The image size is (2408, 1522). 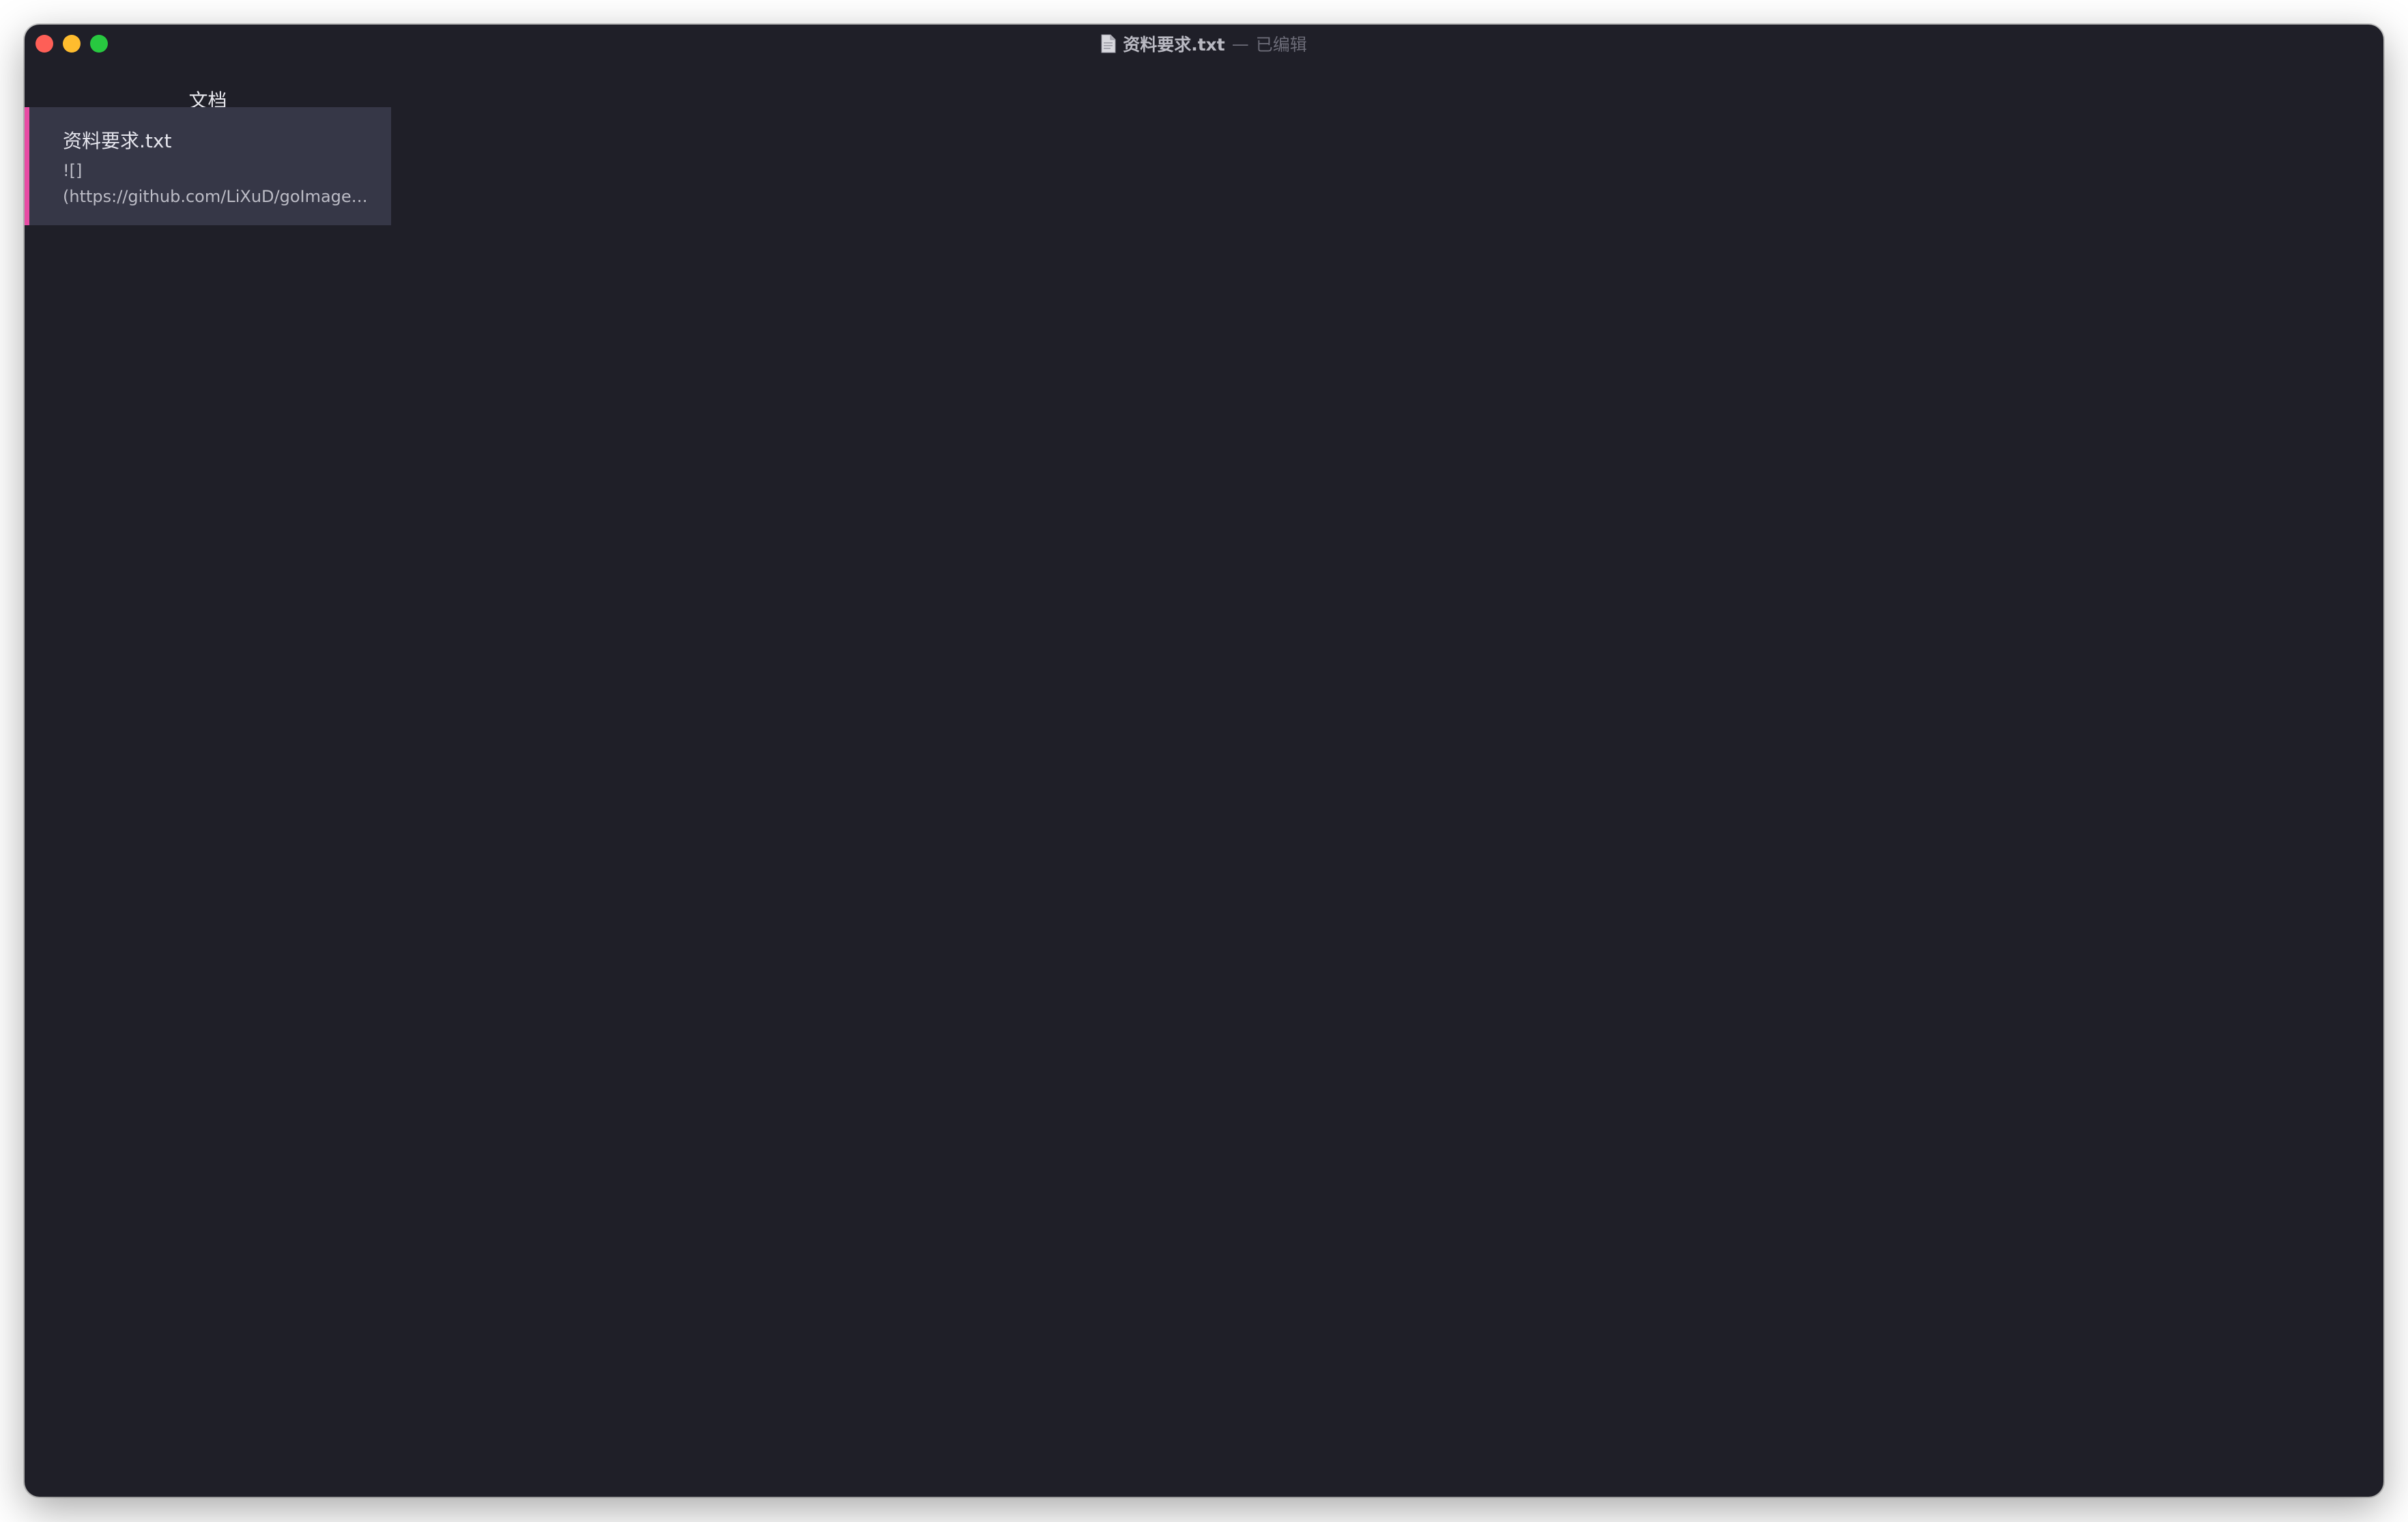 I want to click on window-title-status: 已编辑, so click(x=1281, y=45).